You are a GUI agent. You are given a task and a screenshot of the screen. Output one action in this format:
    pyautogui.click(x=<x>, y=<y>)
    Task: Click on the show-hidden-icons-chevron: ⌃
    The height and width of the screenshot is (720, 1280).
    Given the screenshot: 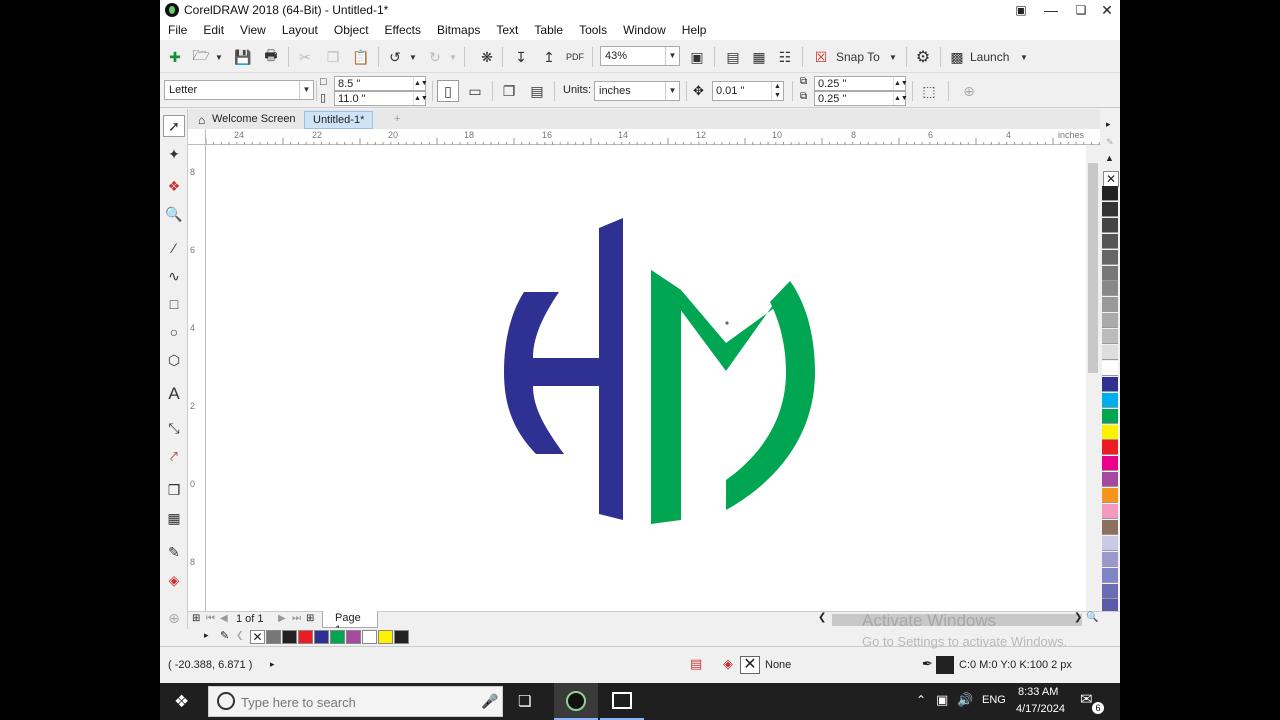 What is the action you would take?
    pyautogui.click(x=921, y=700)
    